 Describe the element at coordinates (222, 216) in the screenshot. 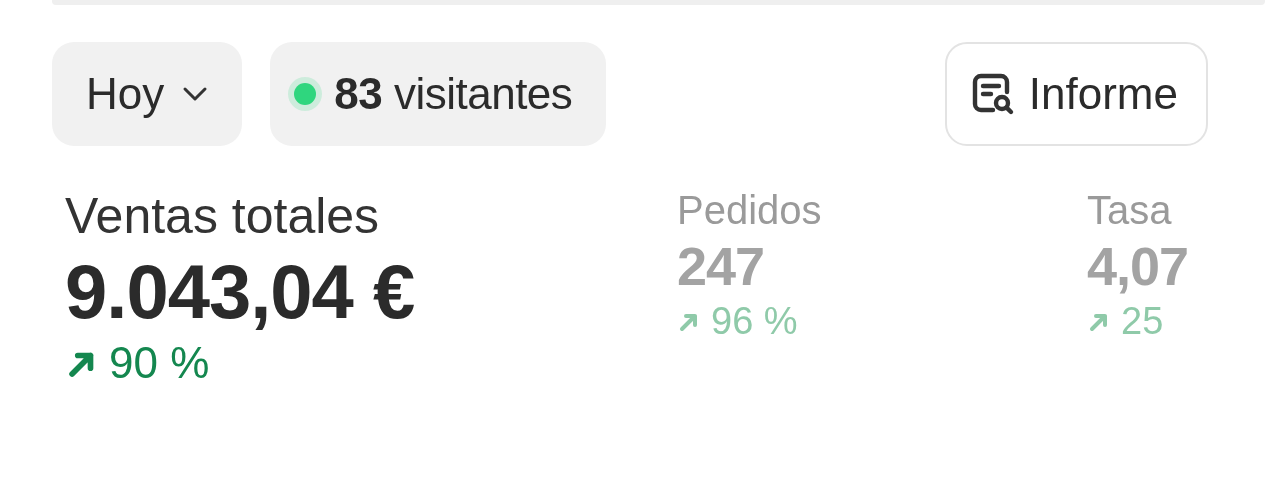

I see `metric-label: Ventas totales` at that location.